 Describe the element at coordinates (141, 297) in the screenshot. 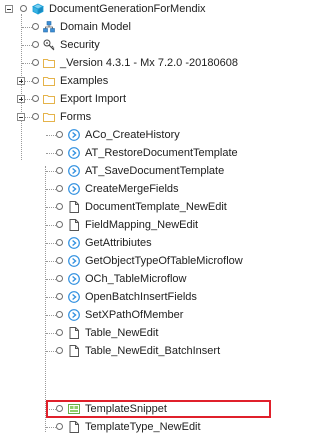

I see `tree-label: OpenBatchInsertFields` at that location.